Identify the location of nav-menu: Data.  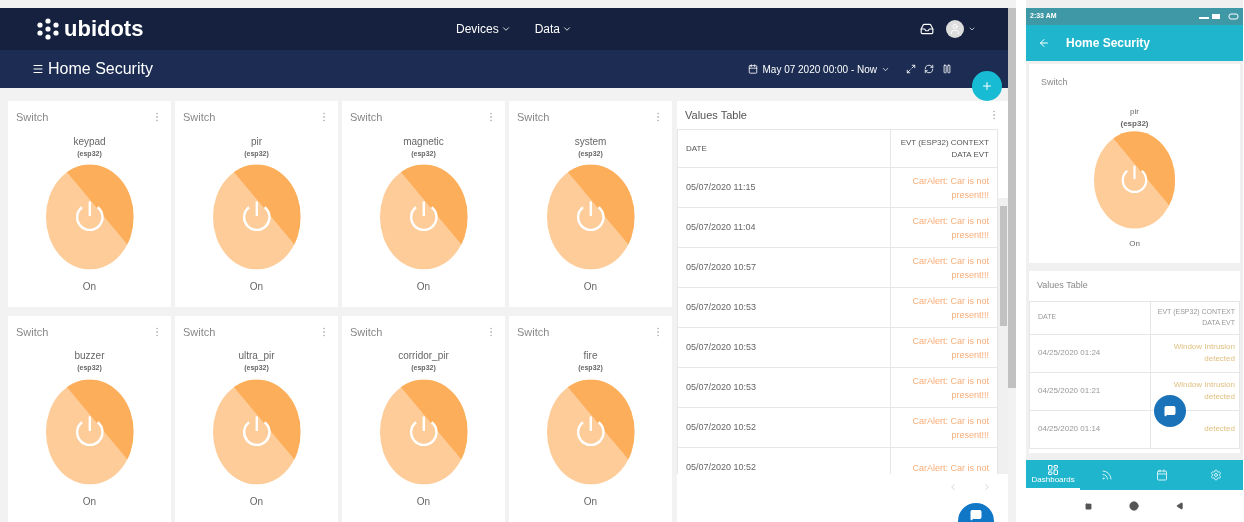
(553, 29).